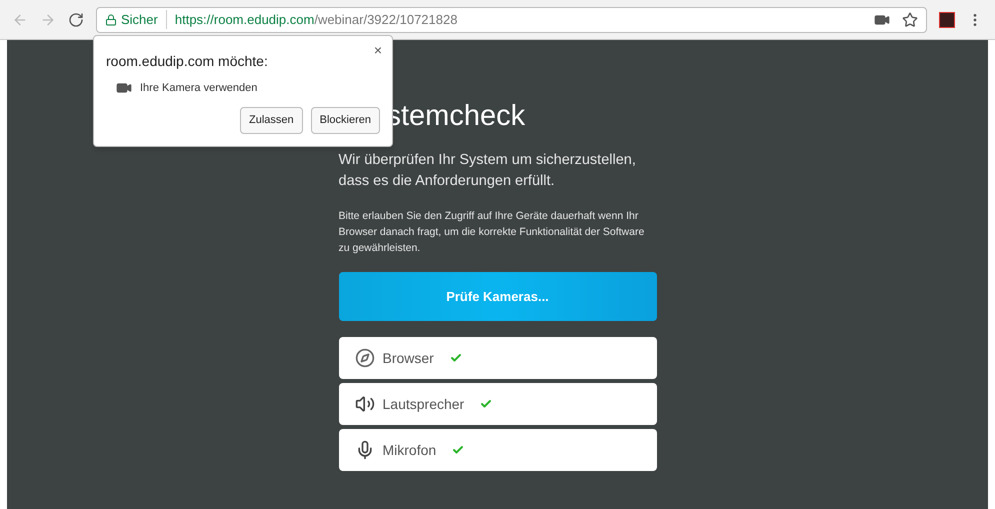 Image resolution: width=995 pixels, height=509 pixels. I want to click on speaker-icon, so click(364, 404).